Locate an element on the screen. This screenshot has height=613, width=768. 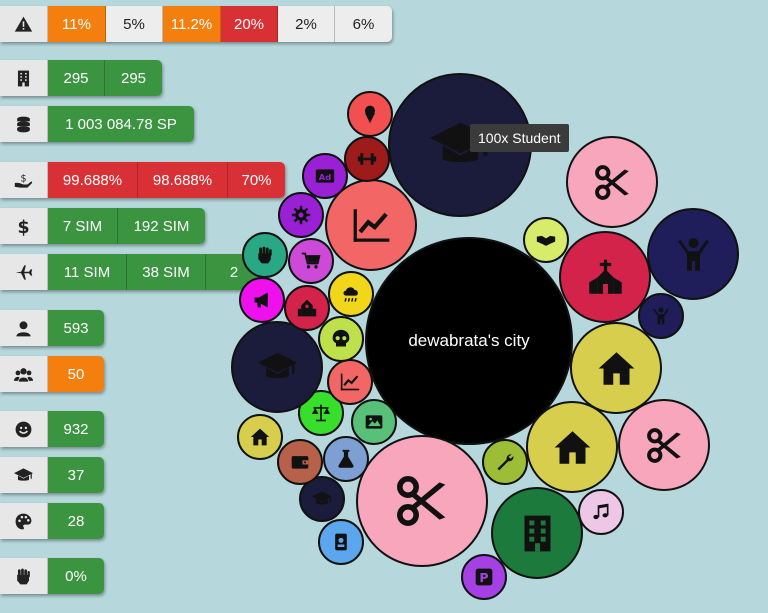
stat-value-payments: 70% is located at coordinates (256, 180).